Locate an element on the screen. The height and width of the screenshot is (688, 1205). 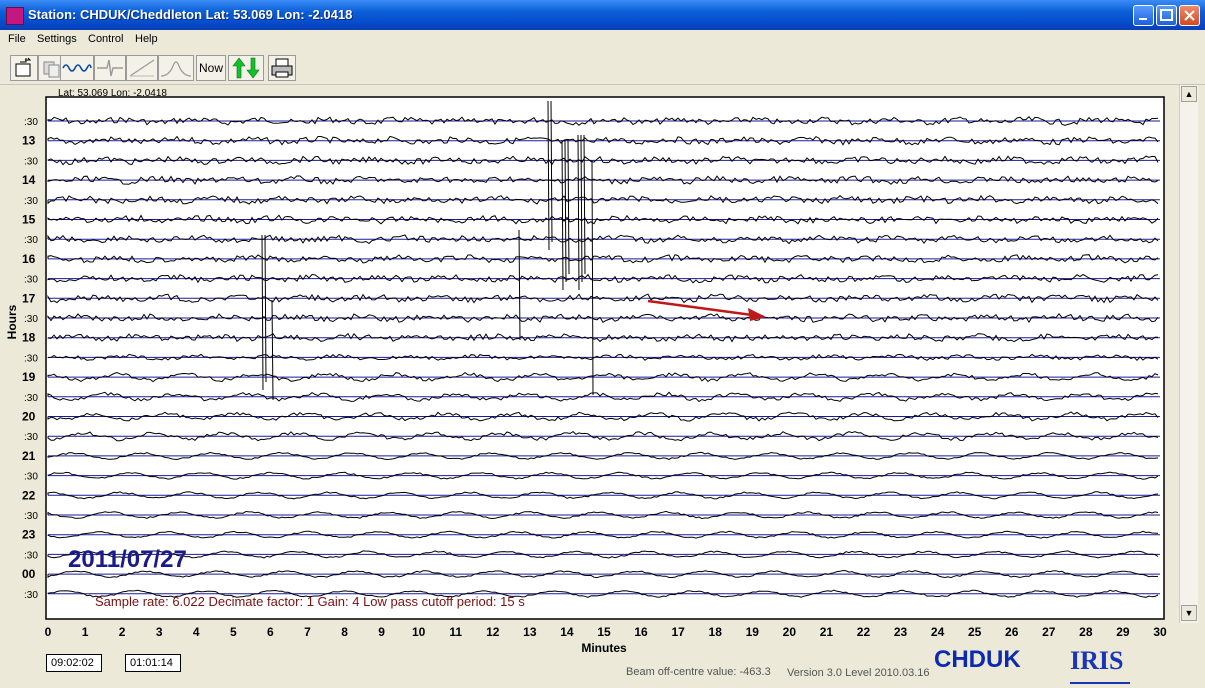
maximize-button is located at coordinates (1166, 15).